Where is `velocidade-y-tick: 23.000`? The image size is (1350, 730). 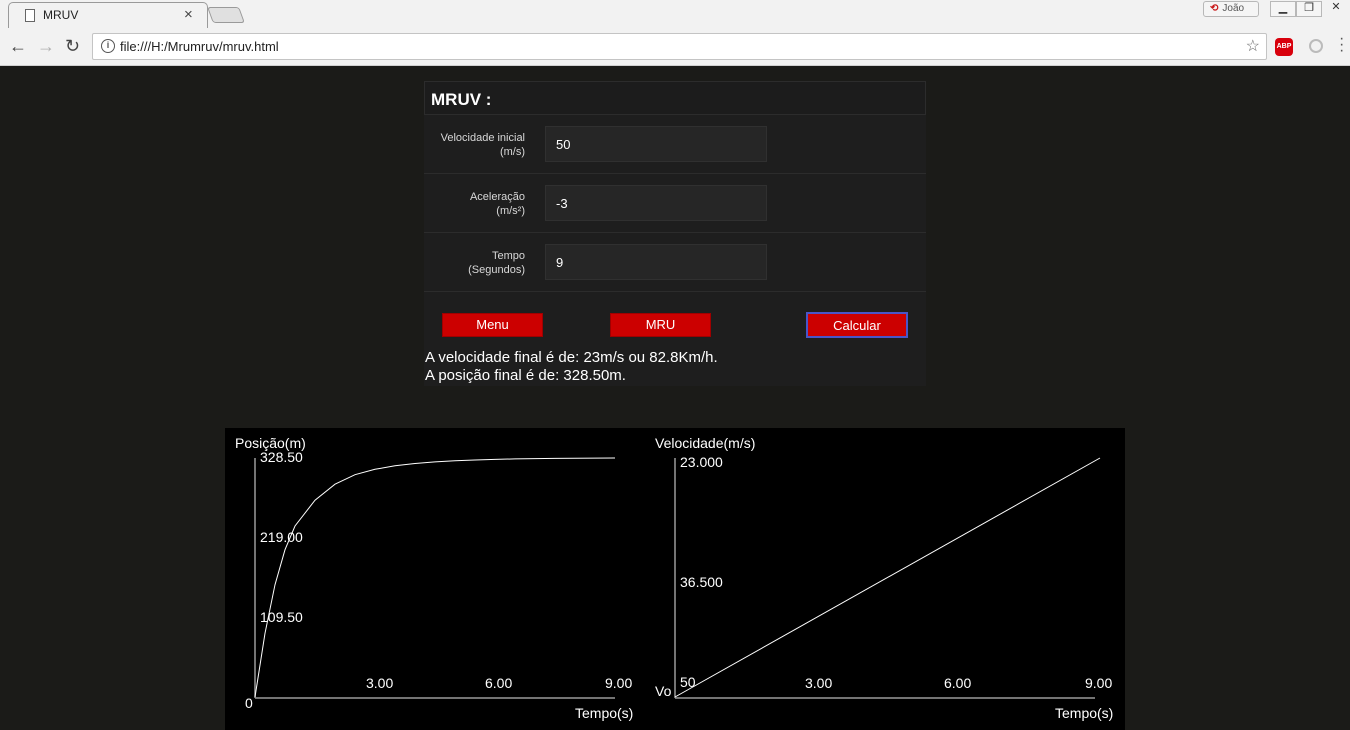 velocidade-y-tick: 23.000 is located at coordinates (701, 462).